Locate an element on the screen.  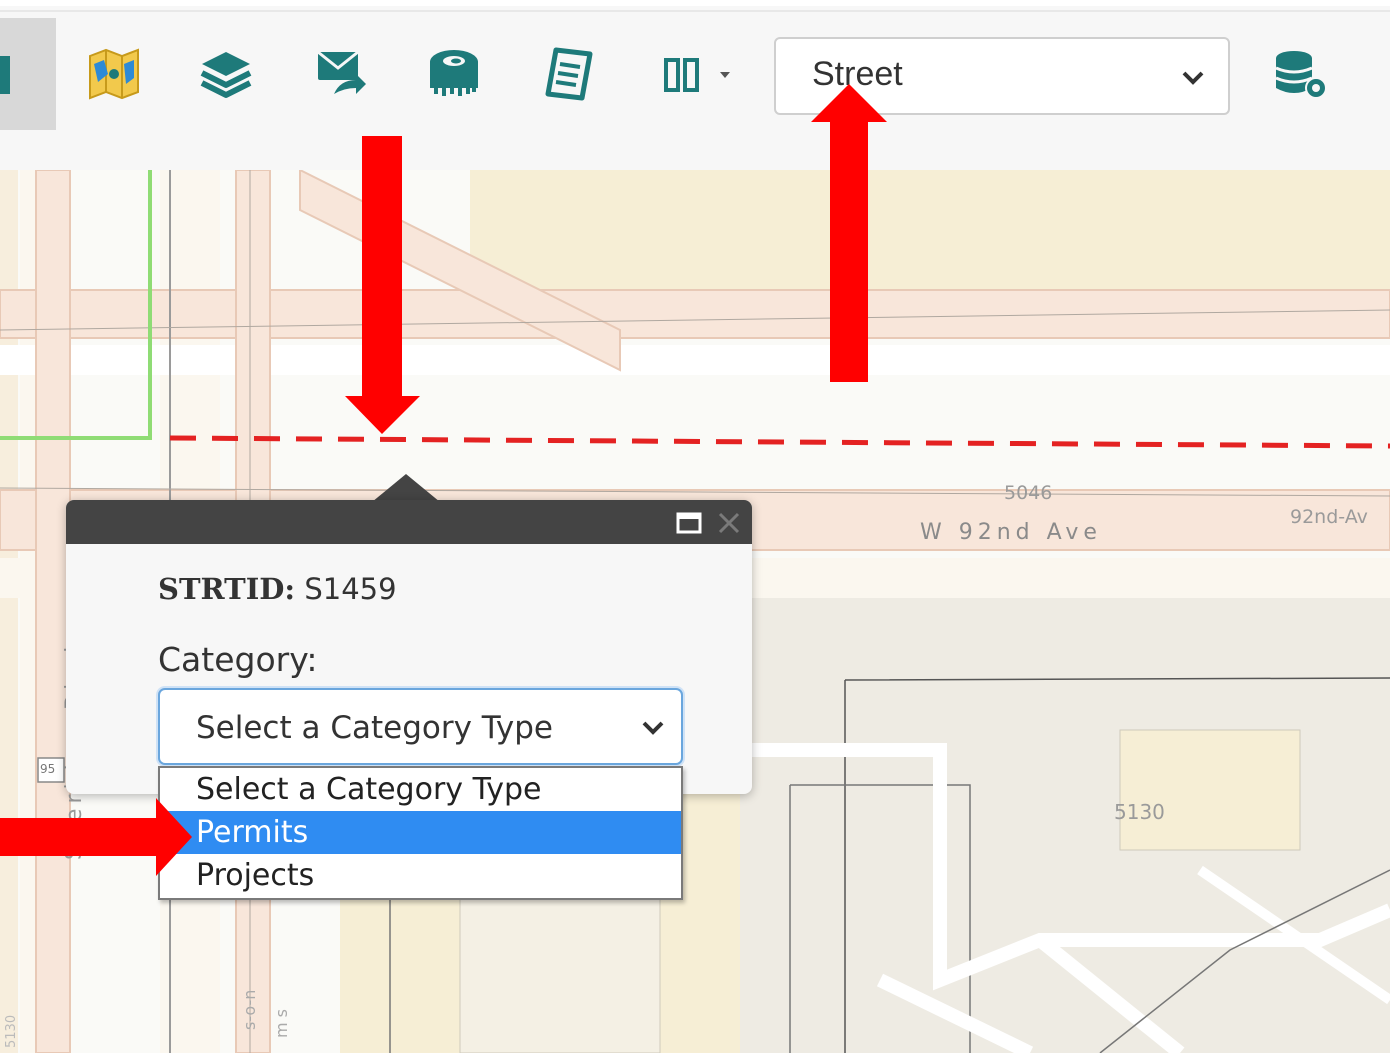
print-icon is located at coordinates (570, 74).